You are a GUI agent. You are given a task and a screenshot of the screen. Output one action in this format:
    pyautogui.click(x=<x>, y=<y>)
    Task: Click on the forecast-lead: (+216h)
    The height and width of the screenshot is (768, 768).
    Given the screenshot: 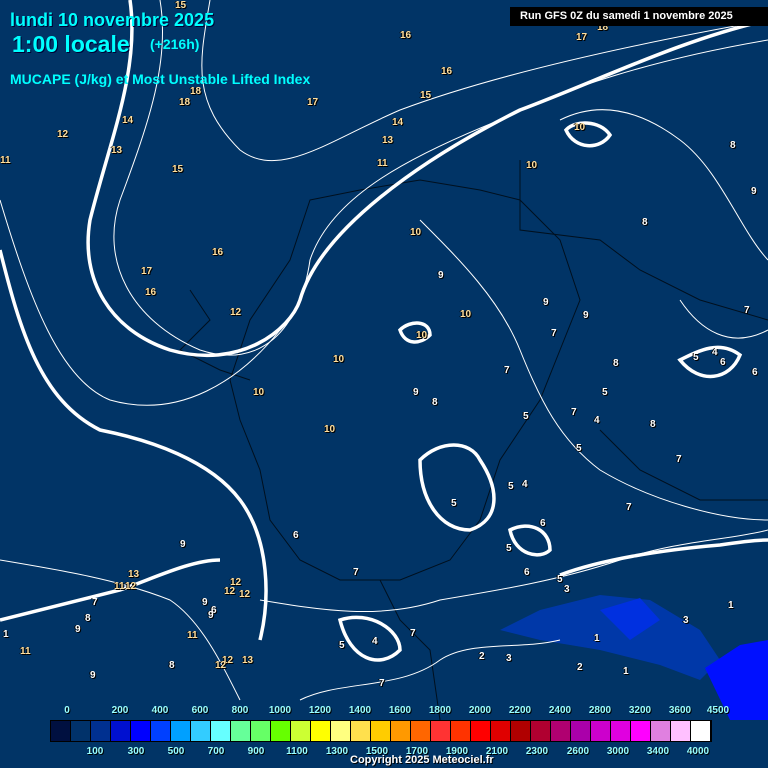 What is the action you would take?
    pyautogui.click(x=175, y=44)
    